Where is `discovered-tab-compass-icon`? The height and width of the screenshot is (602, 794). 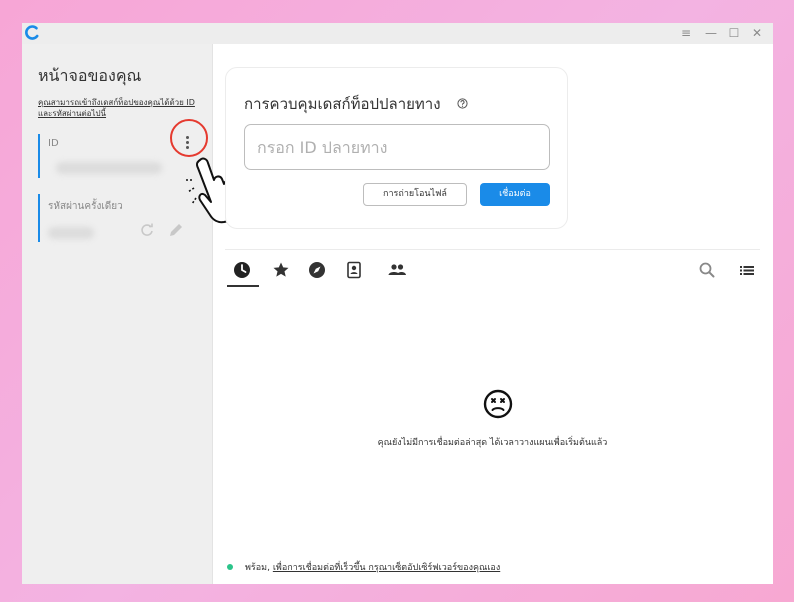 discovered-tab-compass-icon is located at coordinates (317, 270).